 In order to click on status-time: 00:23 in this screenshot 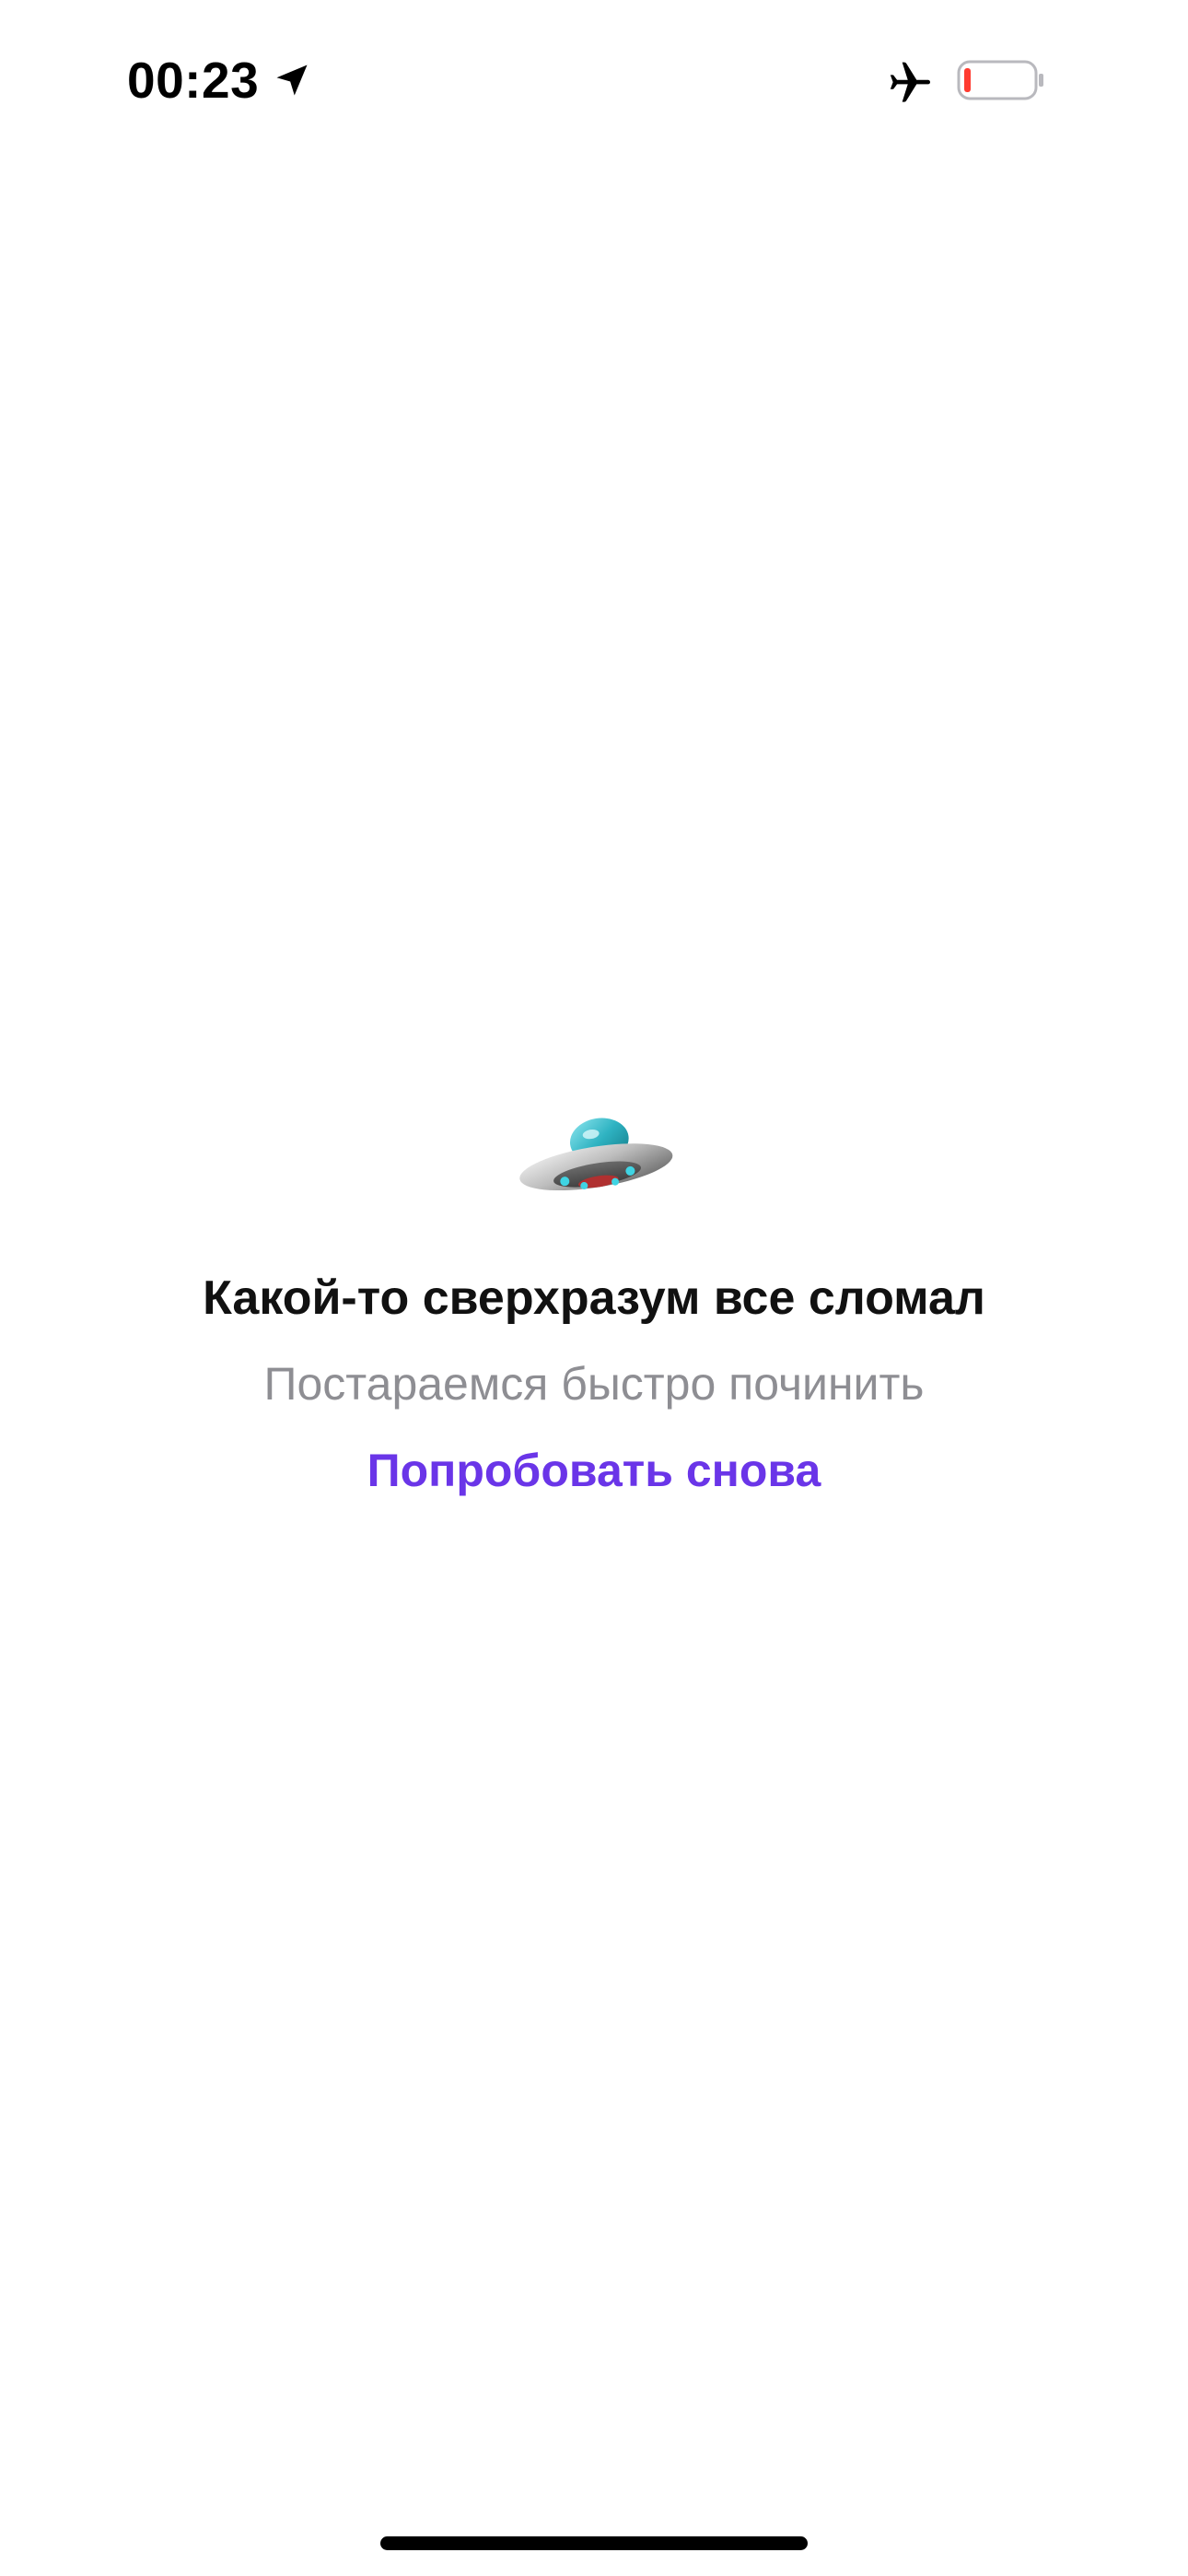, I will do `click(193, 80)`.